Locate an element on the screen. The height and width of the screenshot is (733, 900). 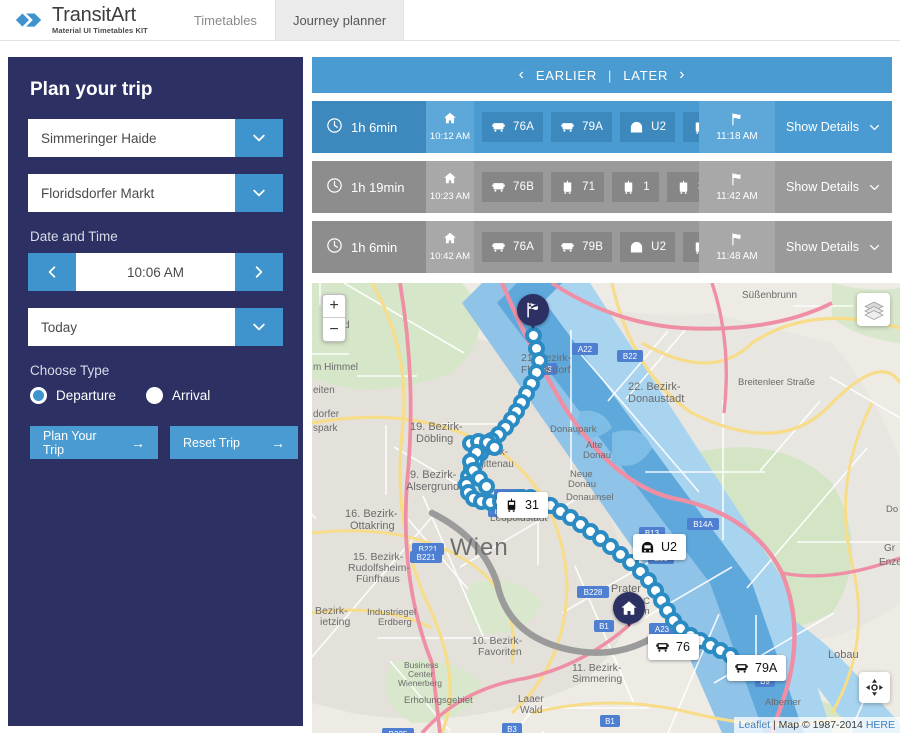
home-icon is located at coordinates (450, 178).